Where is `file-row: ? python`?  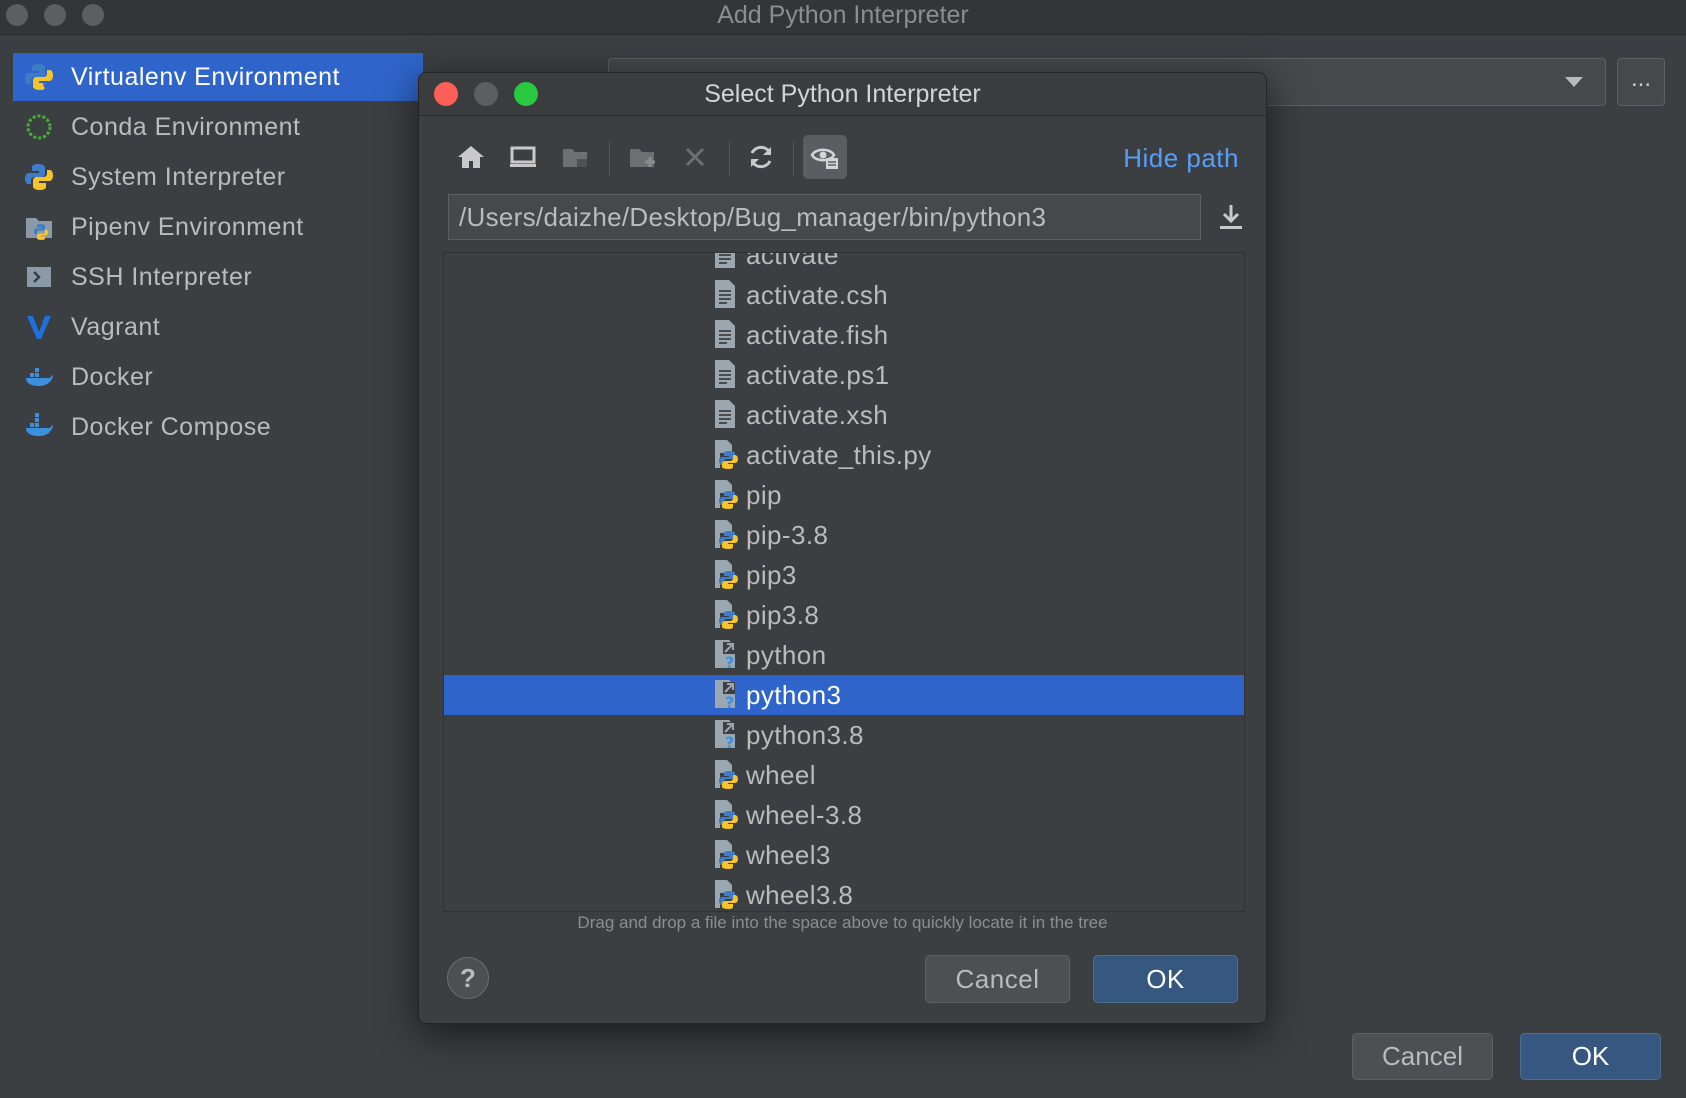
file-row: ? python is located at coordinates (844, 655).